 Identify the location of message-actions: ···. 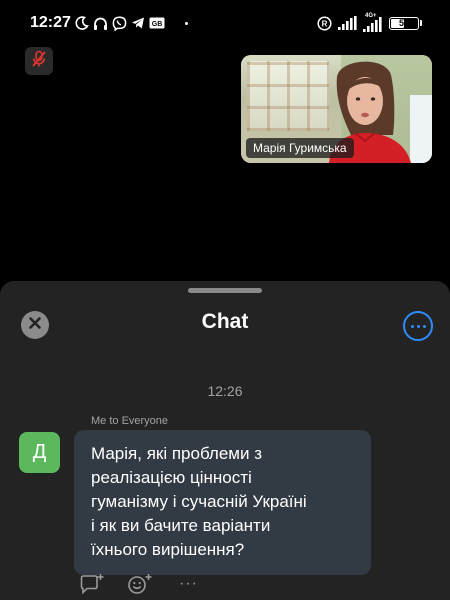
(138, 584).